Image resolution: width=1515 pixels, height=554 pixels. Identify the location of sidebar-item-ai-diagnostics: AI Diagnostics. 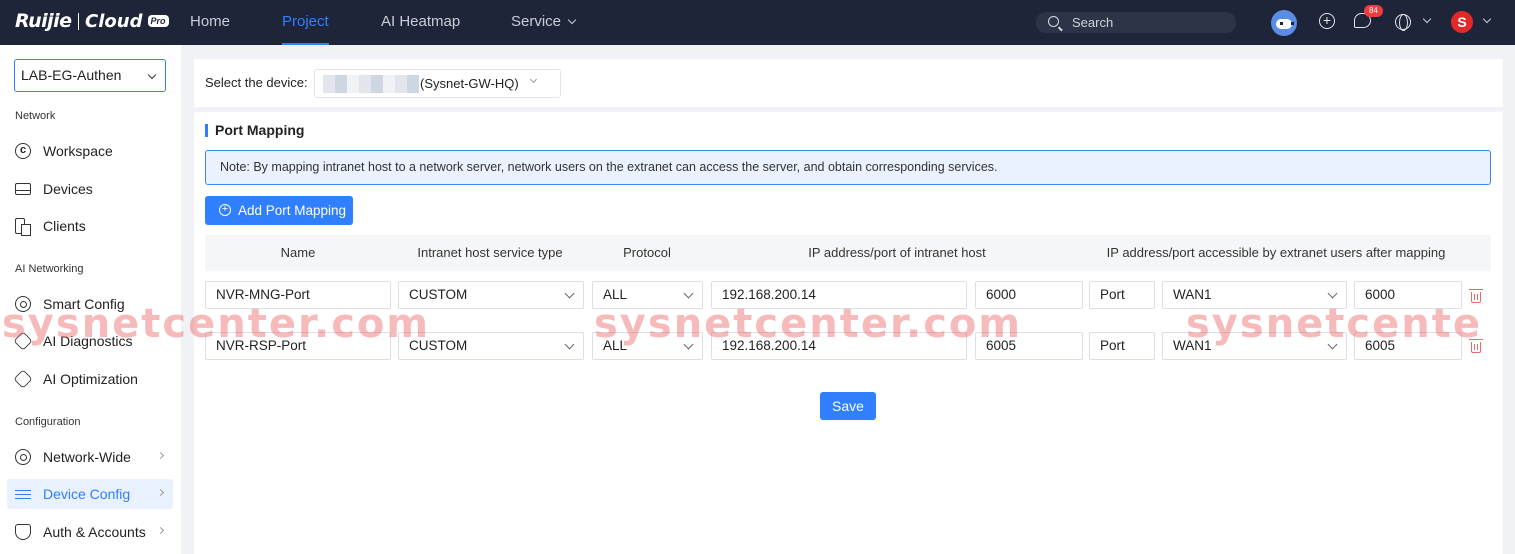
(90, 341).